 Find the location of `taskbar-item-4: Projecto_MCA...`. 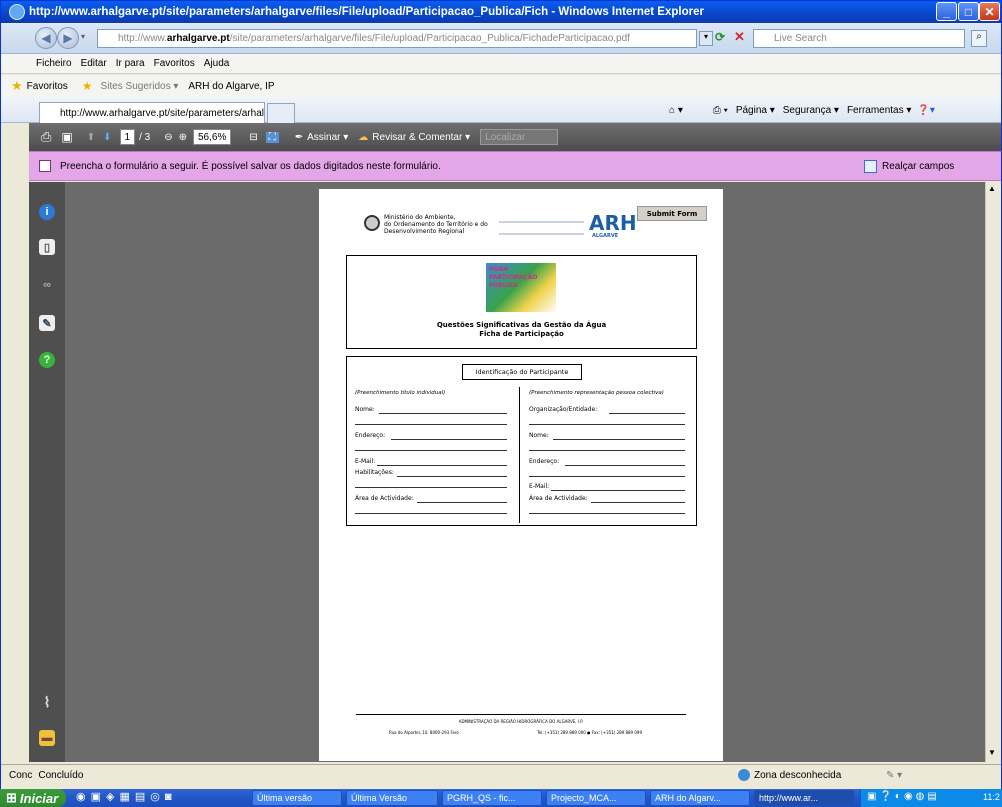

taskbar-item-4: Projecto_MCA... is located at coordinates (596, 798).